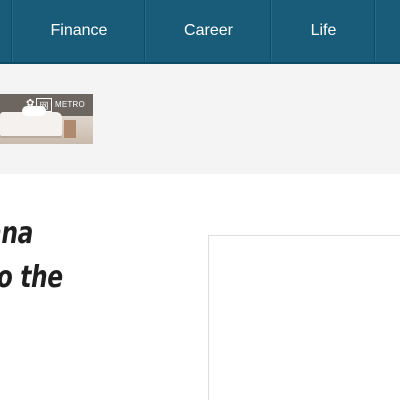 The width and height of the screenshot is (400, 400). What do you see at coordinates (17, 233) in the screenshot?
I see `headline-line: ana` at bounding box center [17, 233].